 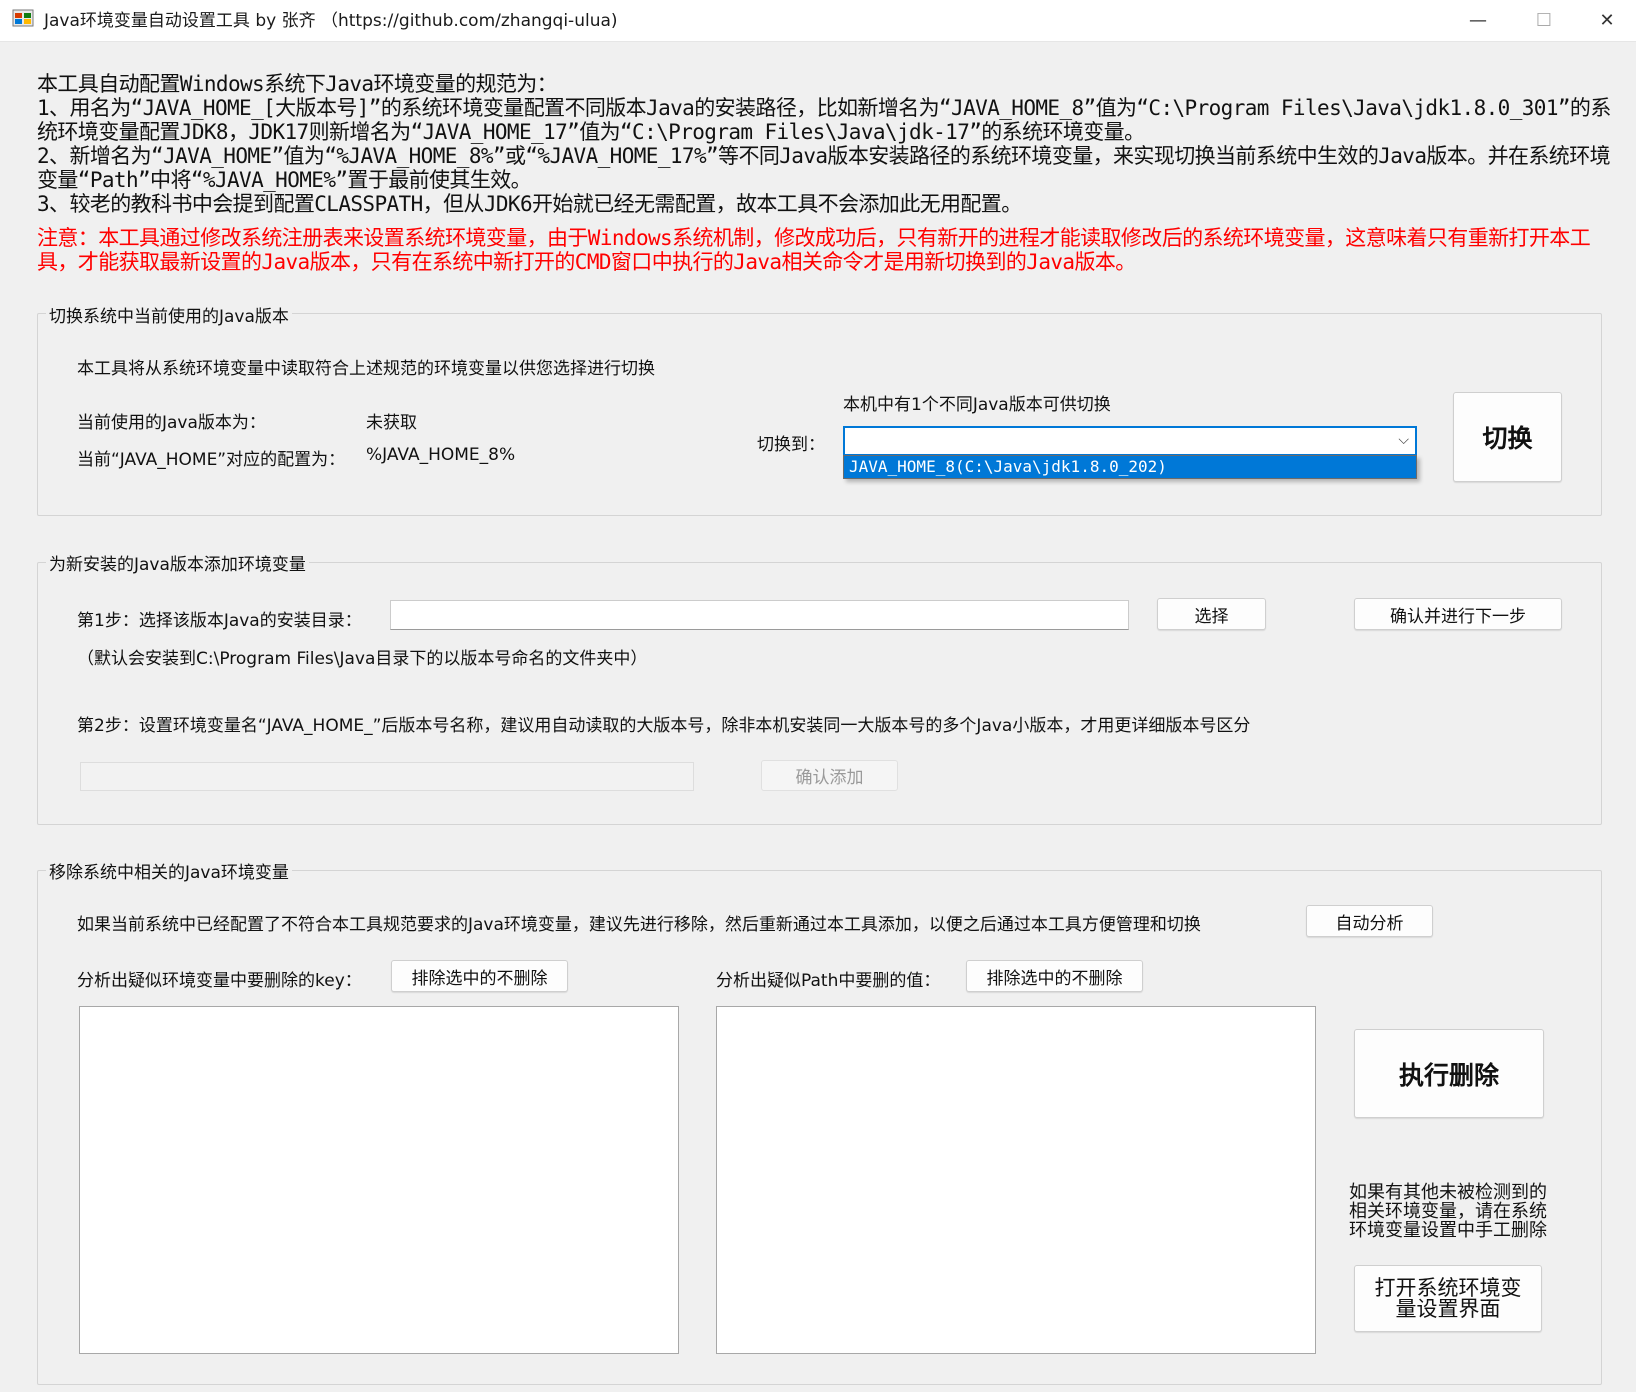 I want to click on dropdown-option: JAVA_HOME_8(C:\Java\jdk1.8.0_202), so click(x=1130, y=466).